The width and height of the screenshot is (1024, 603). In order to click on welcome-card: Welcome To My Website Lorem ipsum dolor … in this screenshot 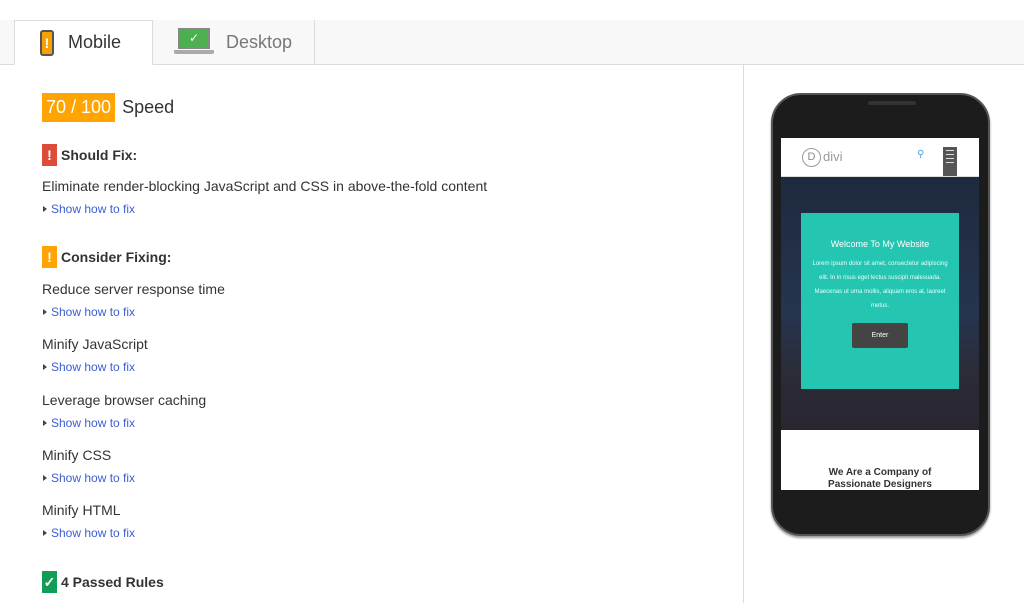, I will do `click(880, 301)`.